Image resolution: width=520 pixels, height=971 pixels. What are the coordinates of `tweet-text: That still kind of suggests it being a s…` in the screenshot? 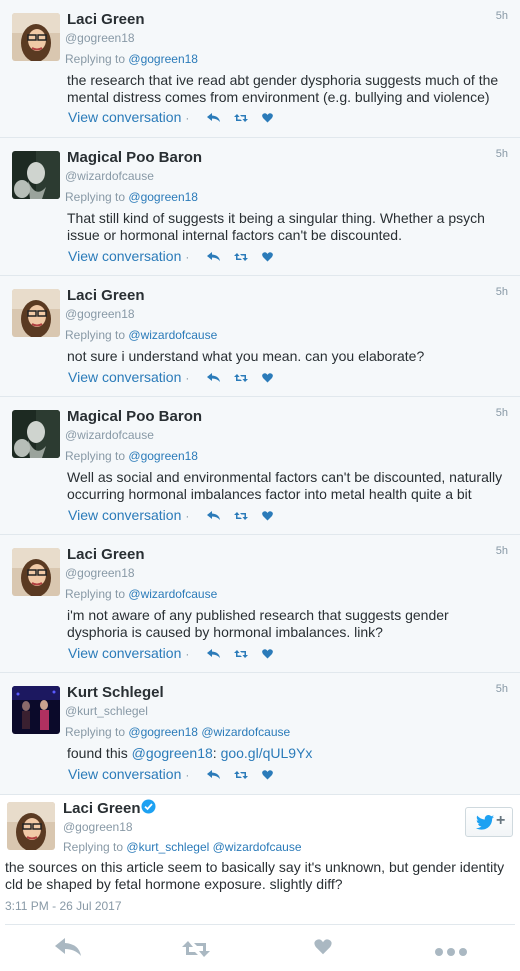 It's located at (276, 226).